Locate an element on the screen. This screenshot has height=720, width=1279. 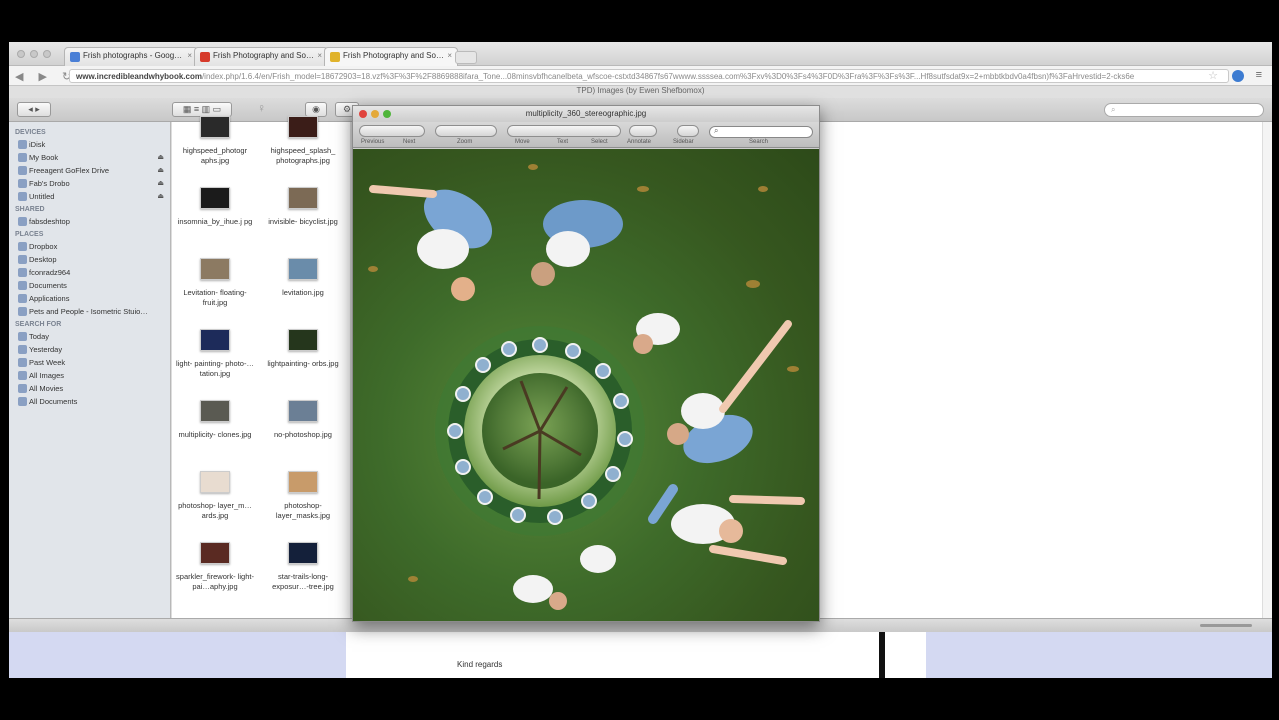
bookmark-star-icon: ☆ is located at coordinates (1213, 75).